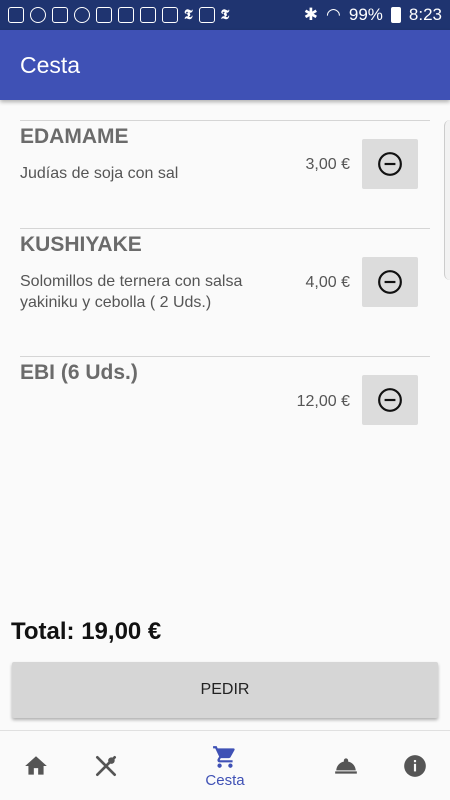 The image size is (450, 800). Describe the element at coordinates (81, 244) in the screenshot. I see `item-name: KUSHIYAKE` at that location.